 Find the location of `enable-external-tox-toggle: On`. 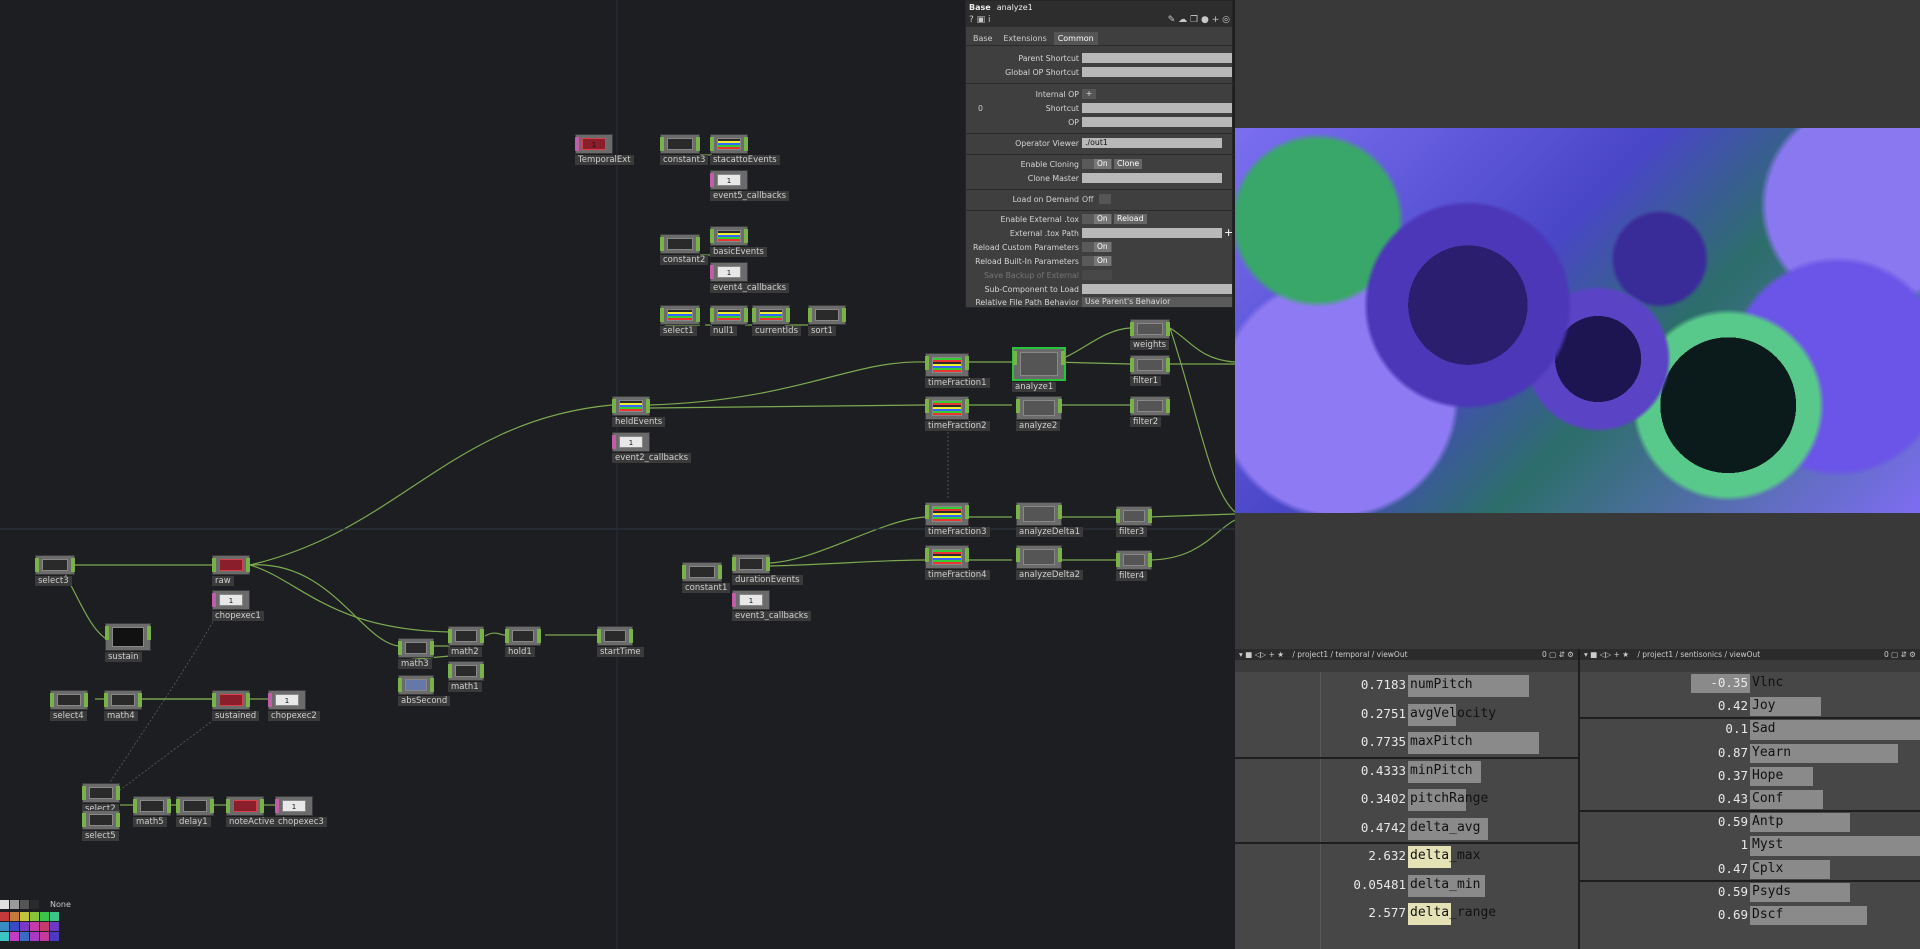

enable-external-tox-toggle: On is located at coordinates (1097, 219).